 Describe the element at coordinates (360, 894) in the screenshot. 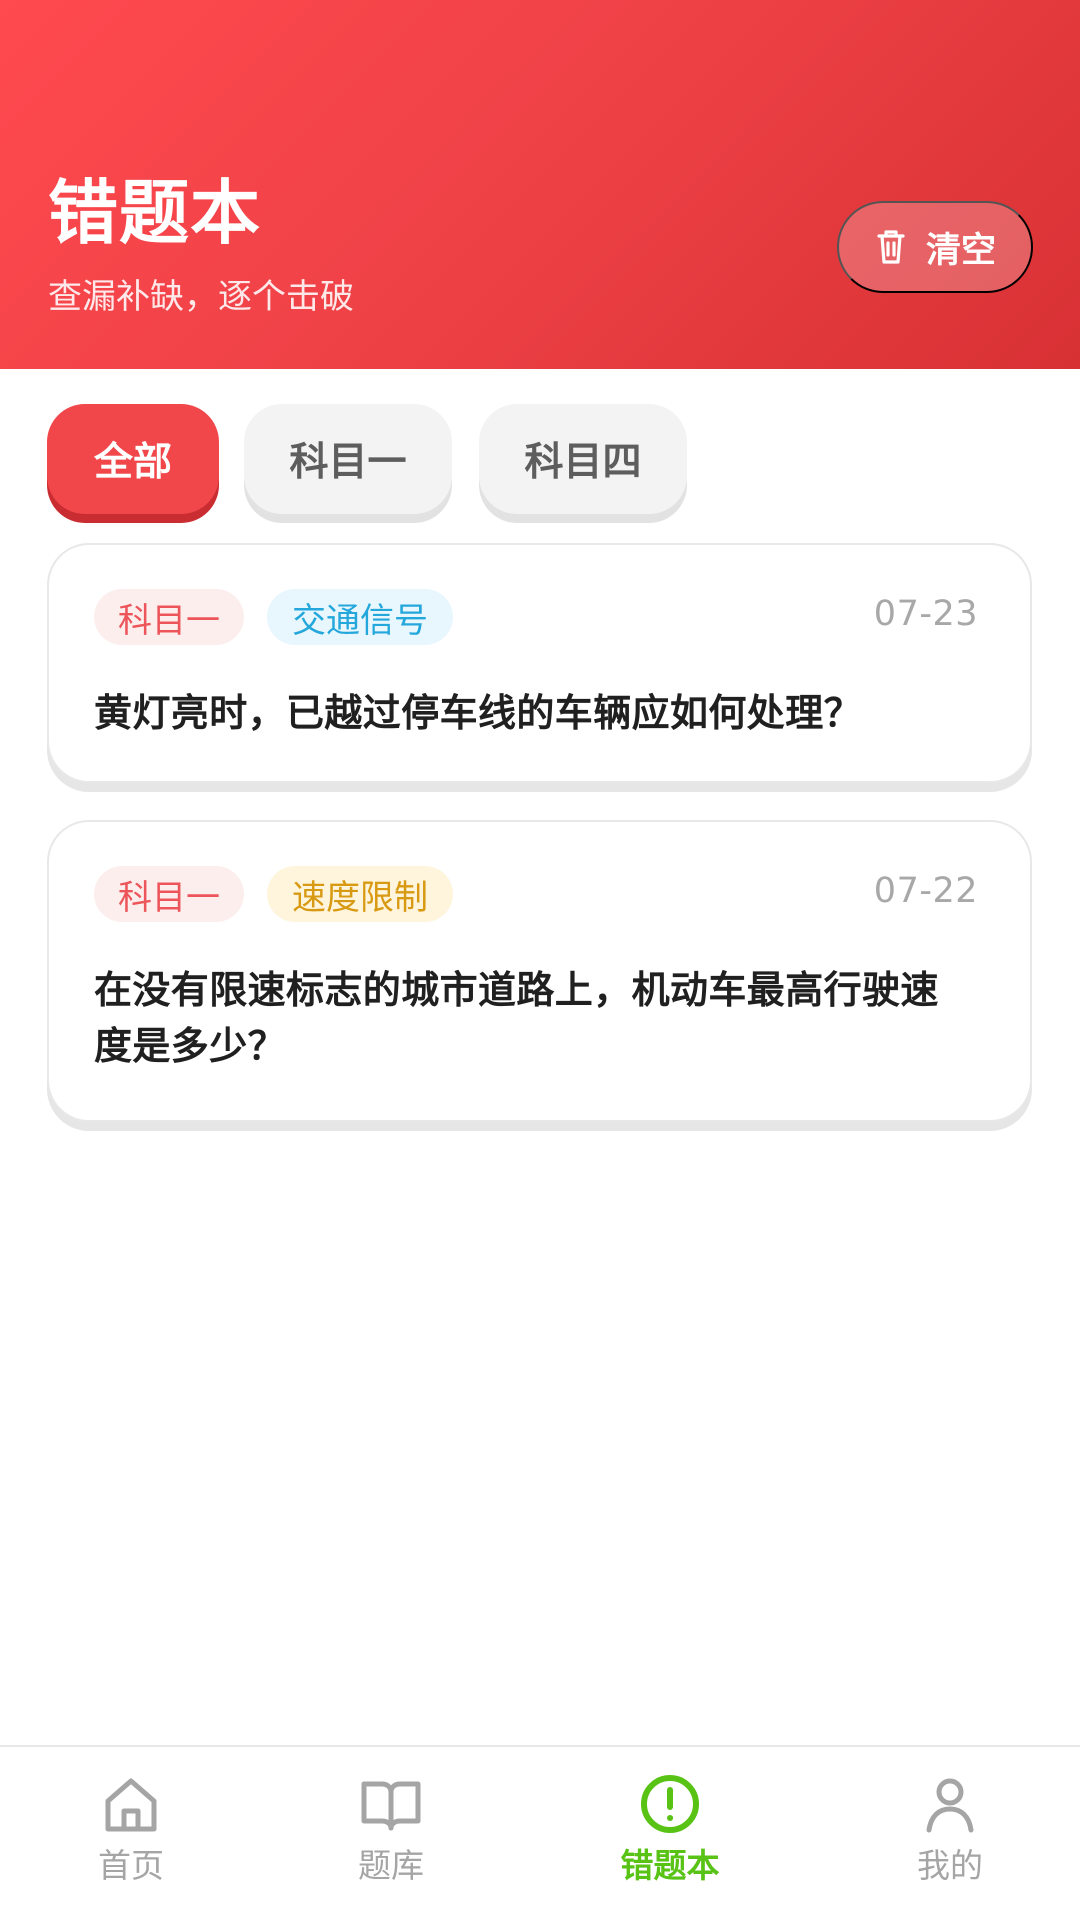

I see `topic-tag: 速度限制` at that location.